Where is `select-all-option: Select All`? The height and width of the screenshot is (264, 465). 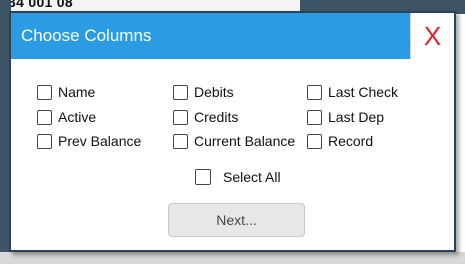 select-all-option: Select All is located at coordinates (238, 177).